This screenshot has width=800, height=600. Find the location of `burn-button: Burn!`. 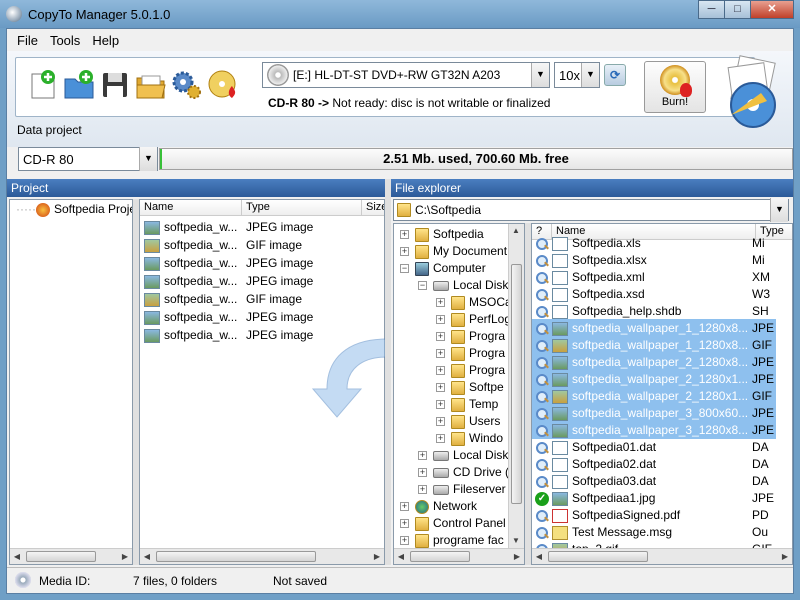

burn-button: Burn! is located at coordinates (675, 87).